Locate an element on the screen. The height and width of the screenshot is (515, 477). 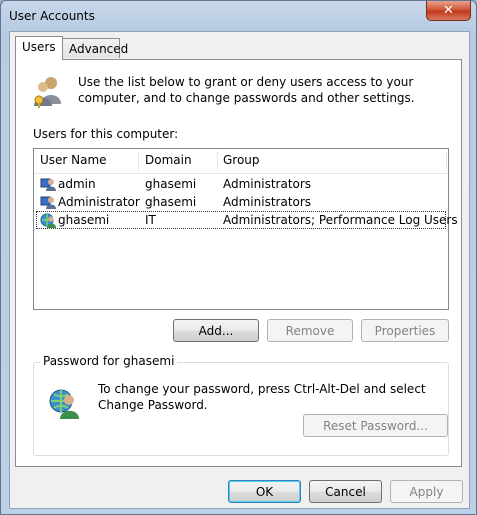
close-button: ✕ is located at coordinates (448, 11).